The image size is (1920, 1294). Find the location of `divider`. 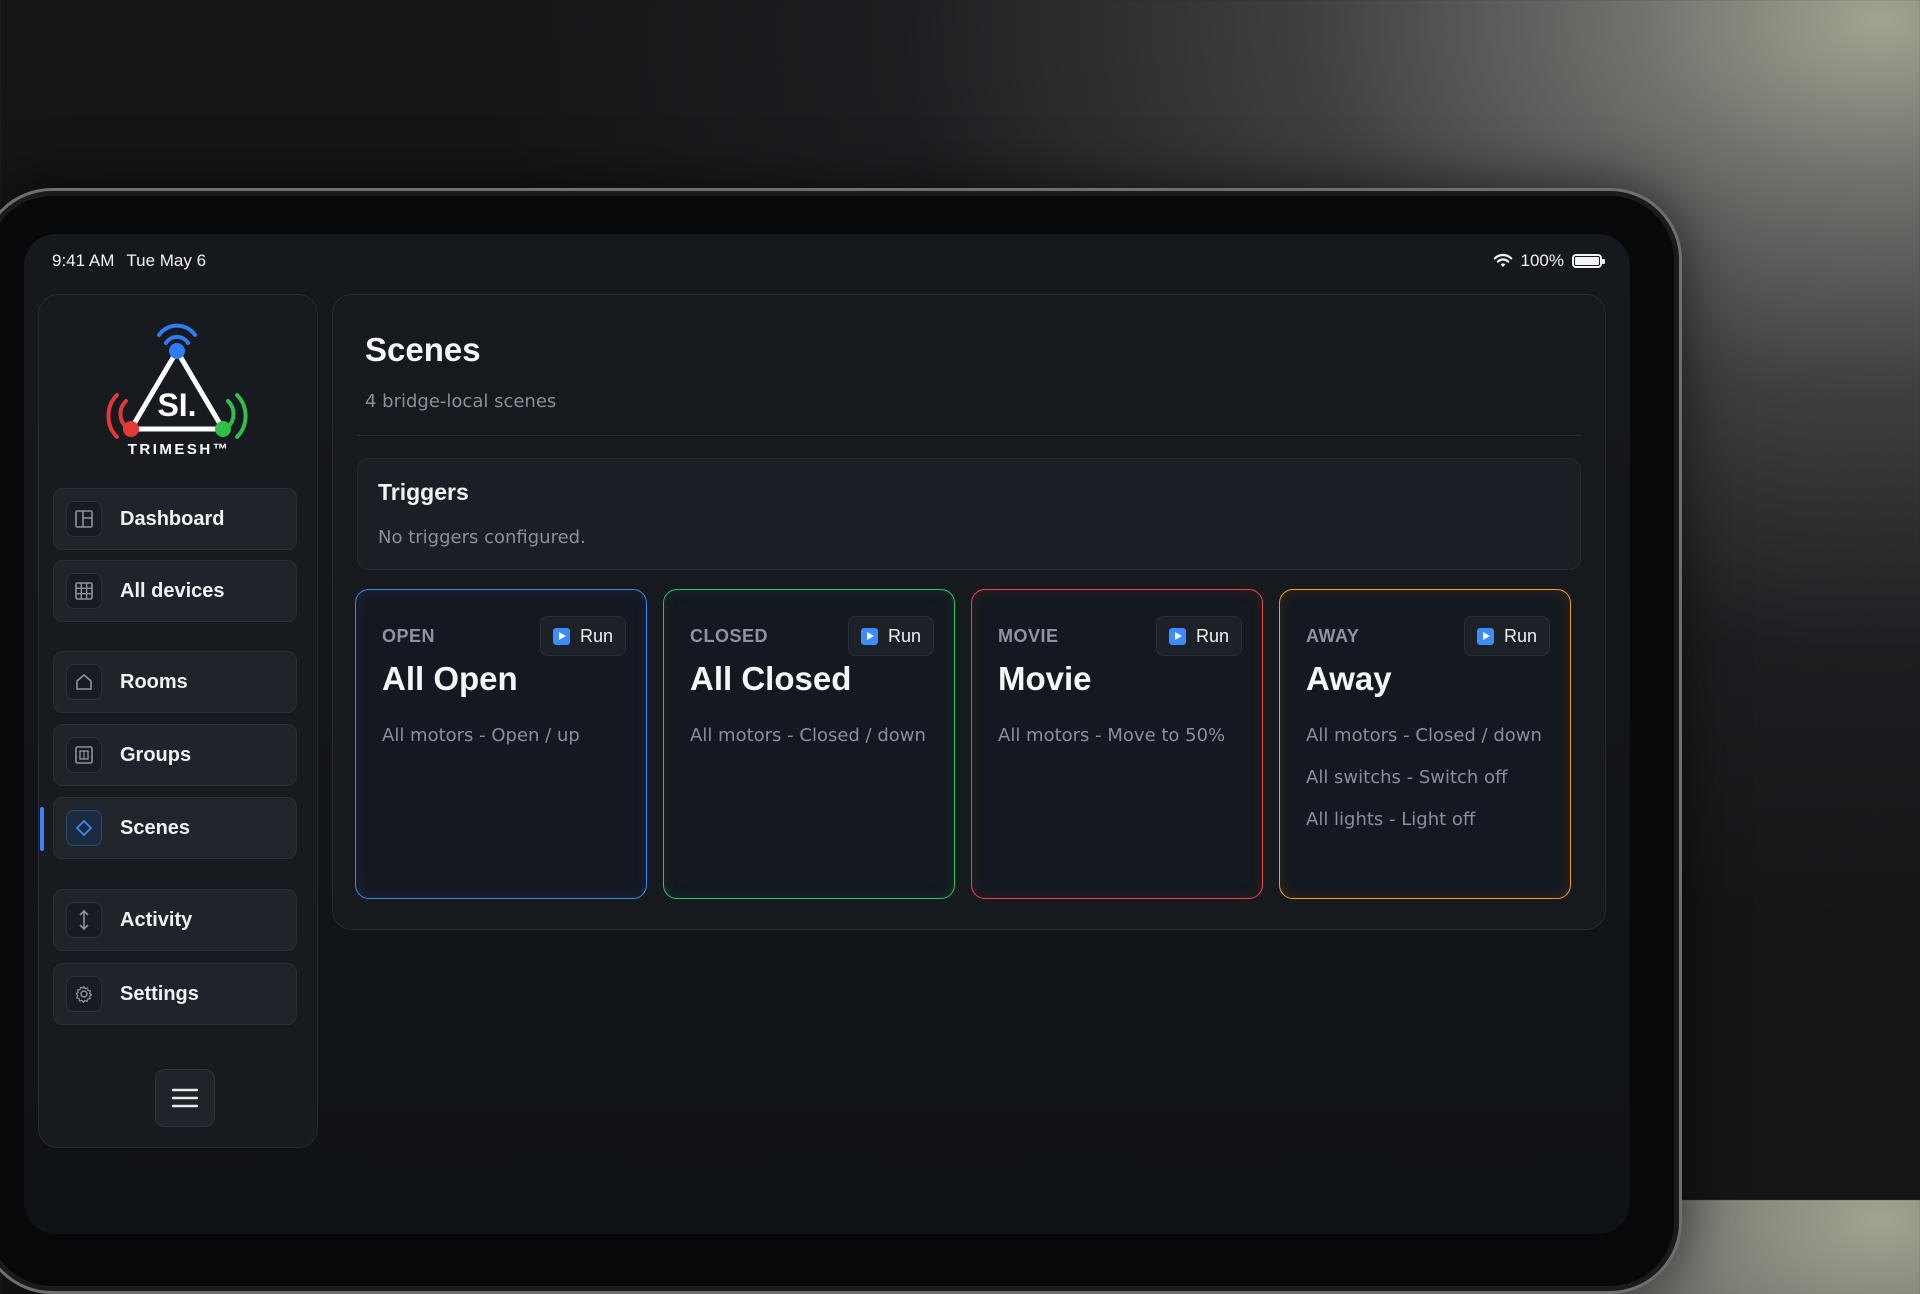

divider is located at coordinates (969, 435).